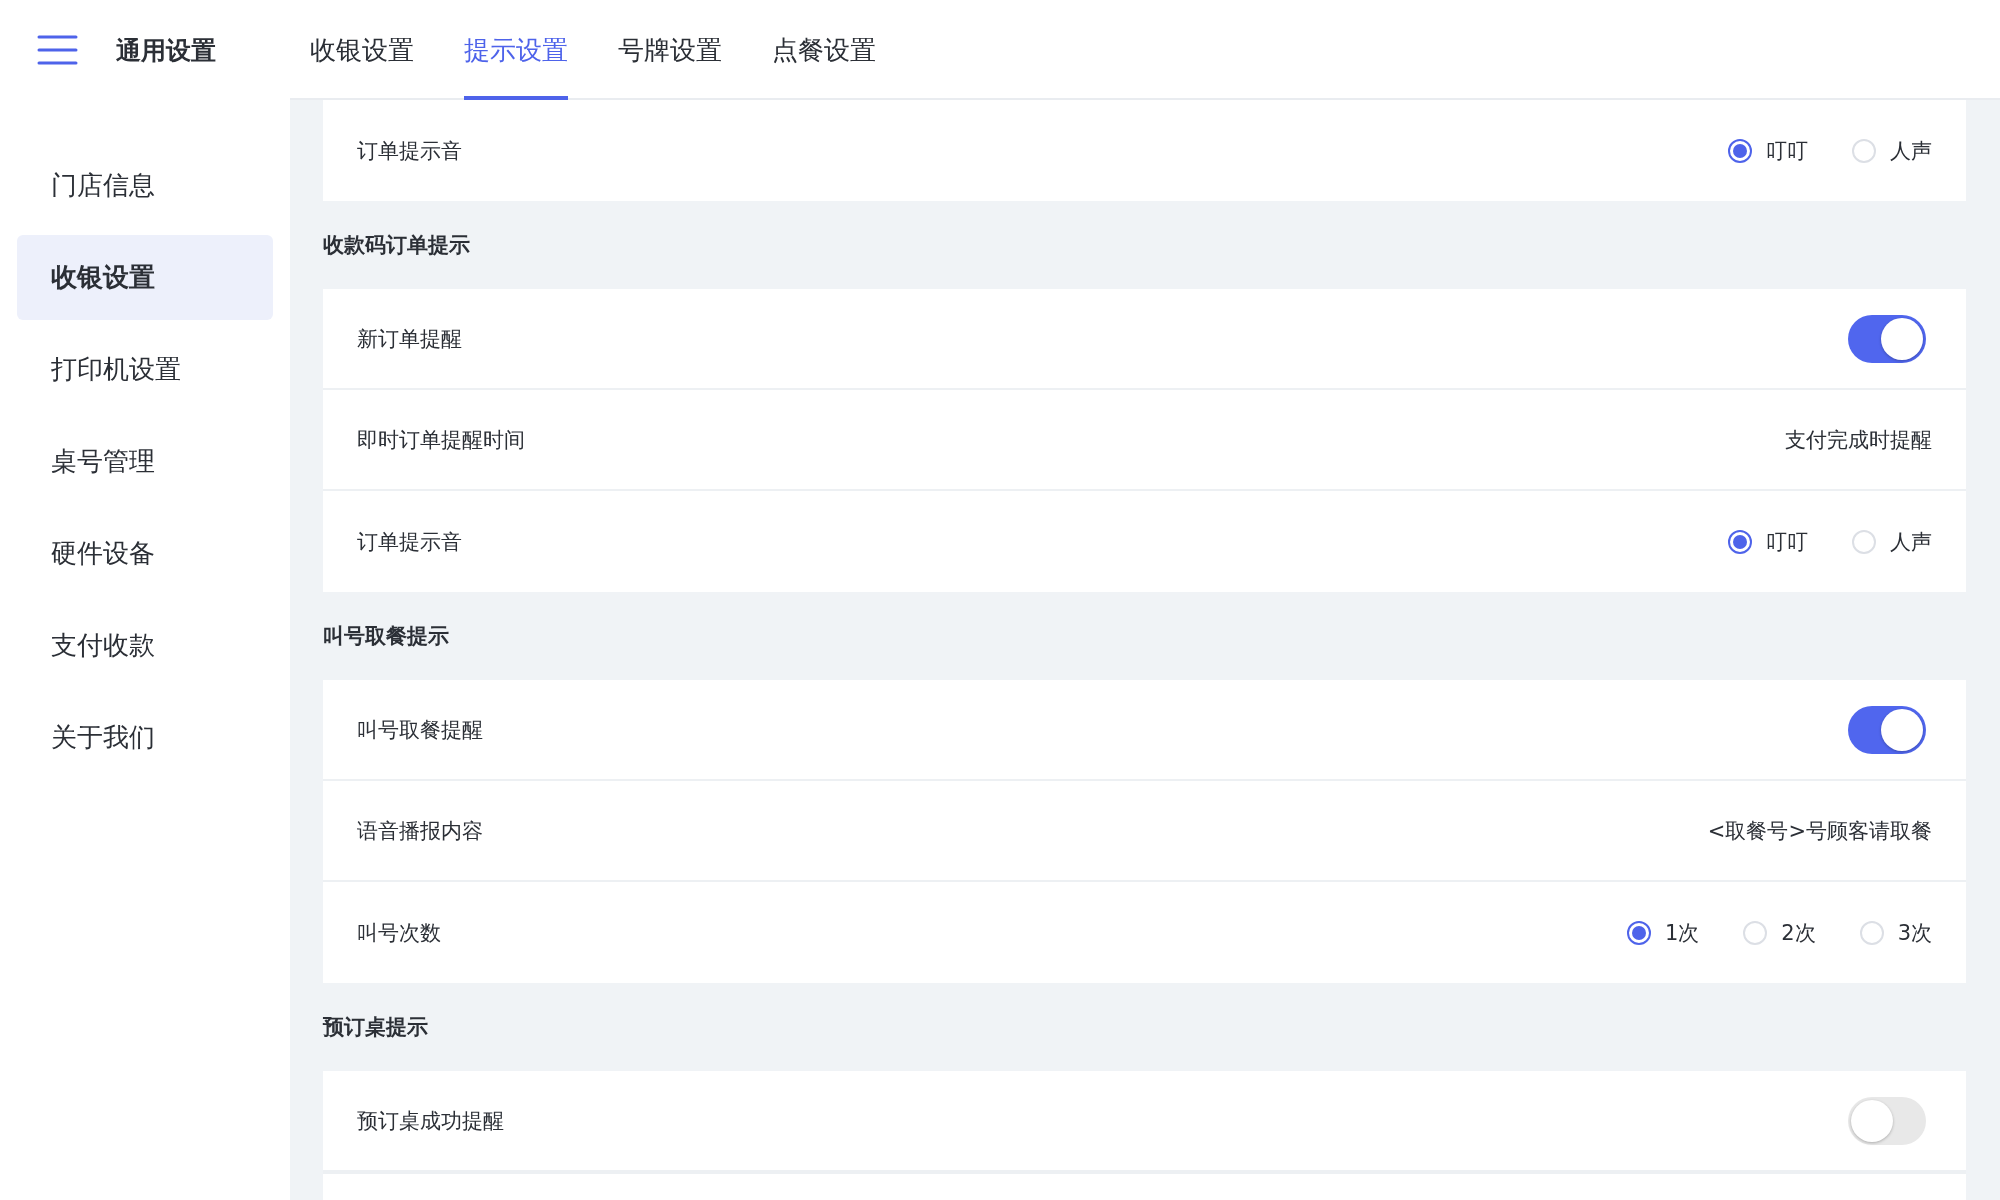 This screenshot has height=1200, width=2000. I want to click on menu-icon, so click(57, 50).